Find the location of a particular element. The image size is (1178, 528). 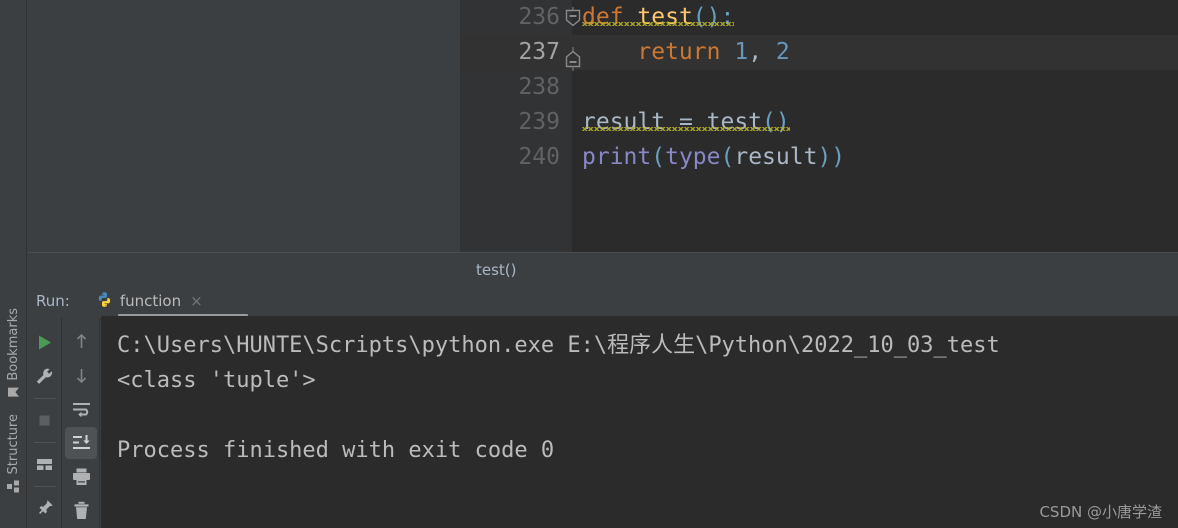

token-kw: def is located at coordinates (603, 17).